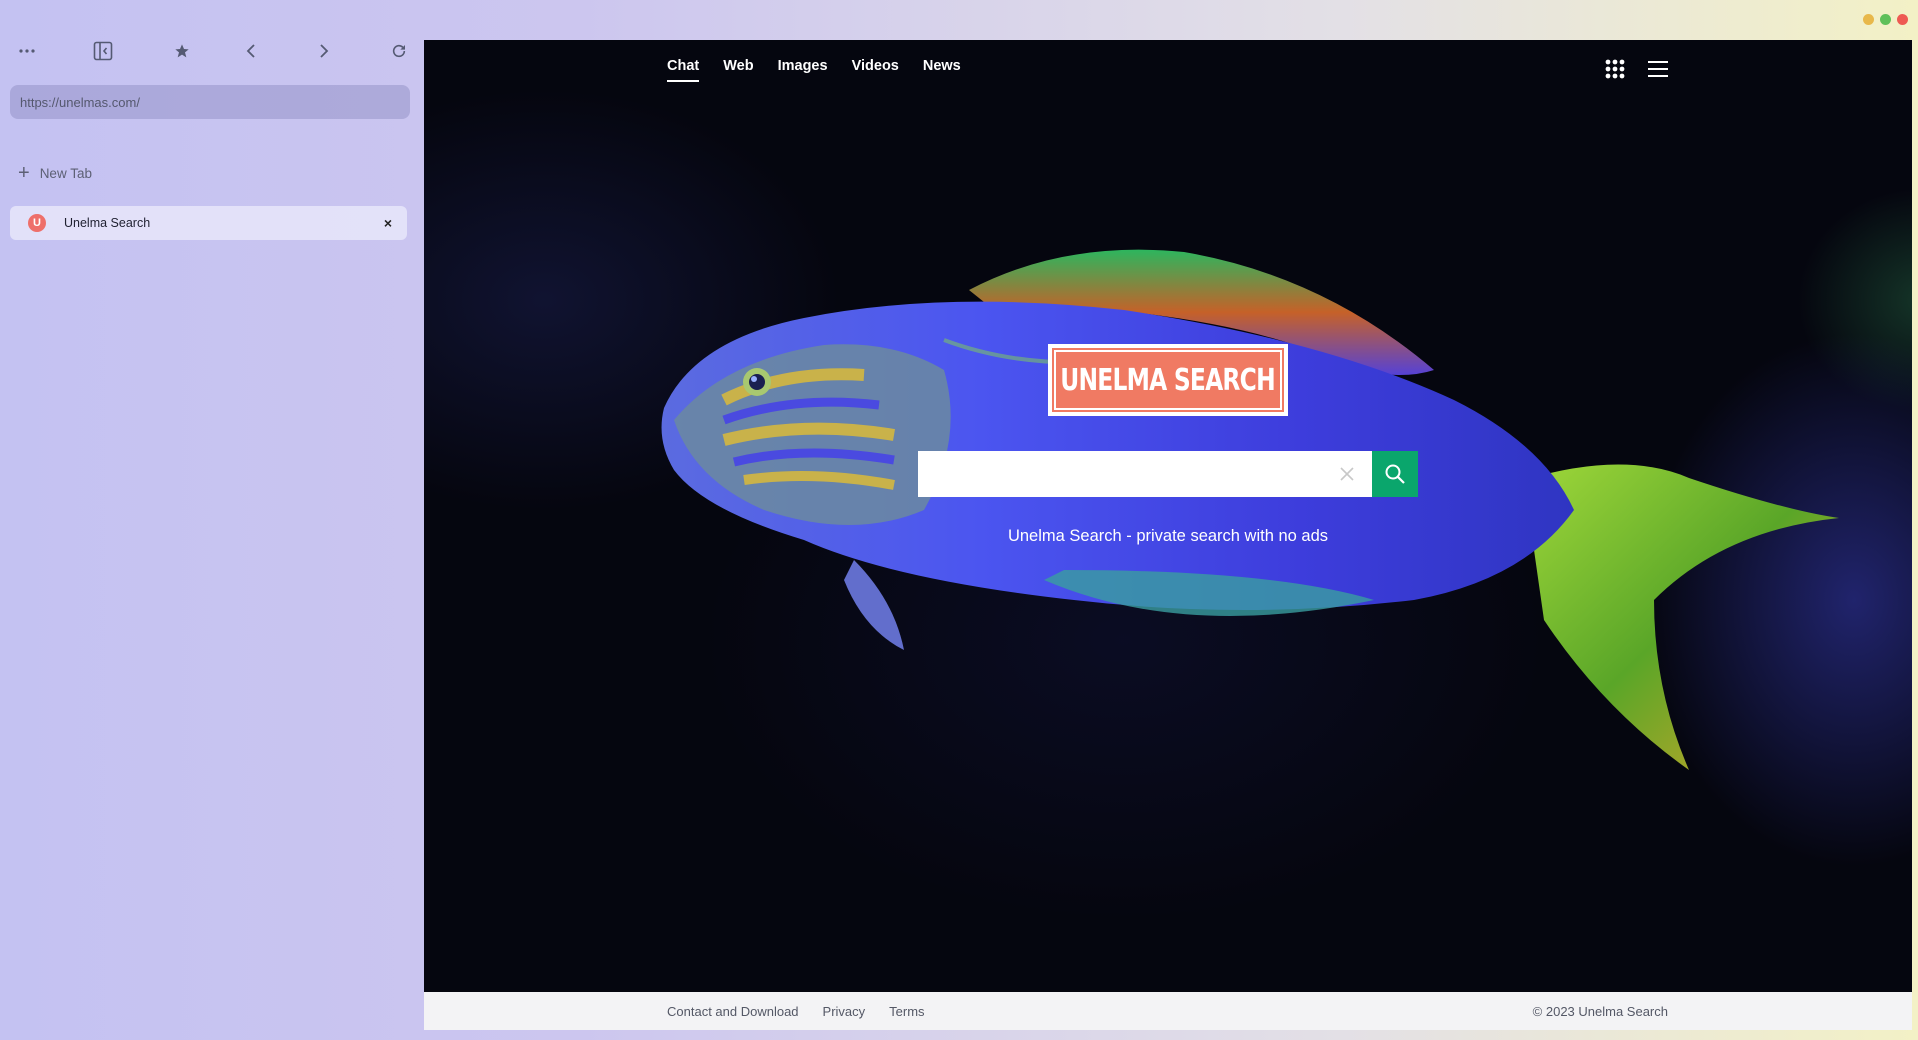 This screenshot has height=1040, width=1918. Describe the element at coordinates (1902, 19) in the screenshot. I see `close-window-button` at that location.